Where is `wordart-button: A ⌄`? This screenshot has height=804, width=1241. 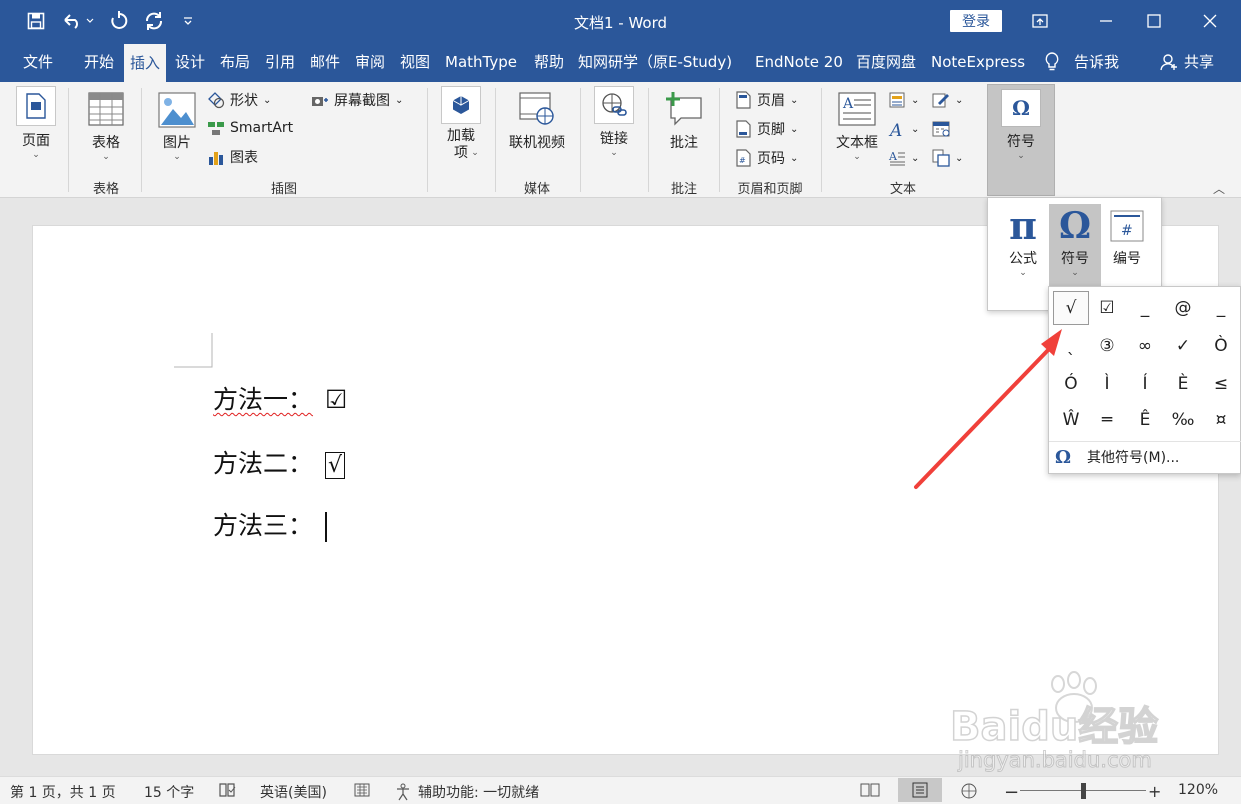 wordart-button: A ⌄ is located at coordinates (903, 129).